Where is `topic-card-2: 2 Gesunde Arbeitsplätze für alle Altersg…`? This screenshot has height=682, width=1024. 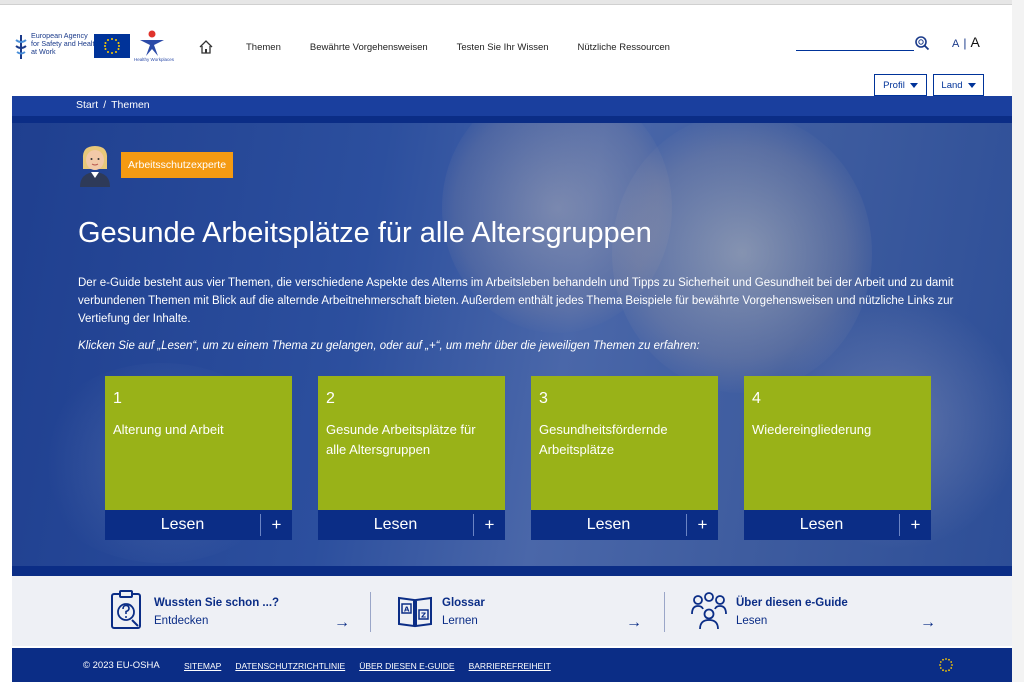
topic-card-2: 2 Gesunde Arbeitsplätze für alle Altersg… is located at coordinates (411, 458).